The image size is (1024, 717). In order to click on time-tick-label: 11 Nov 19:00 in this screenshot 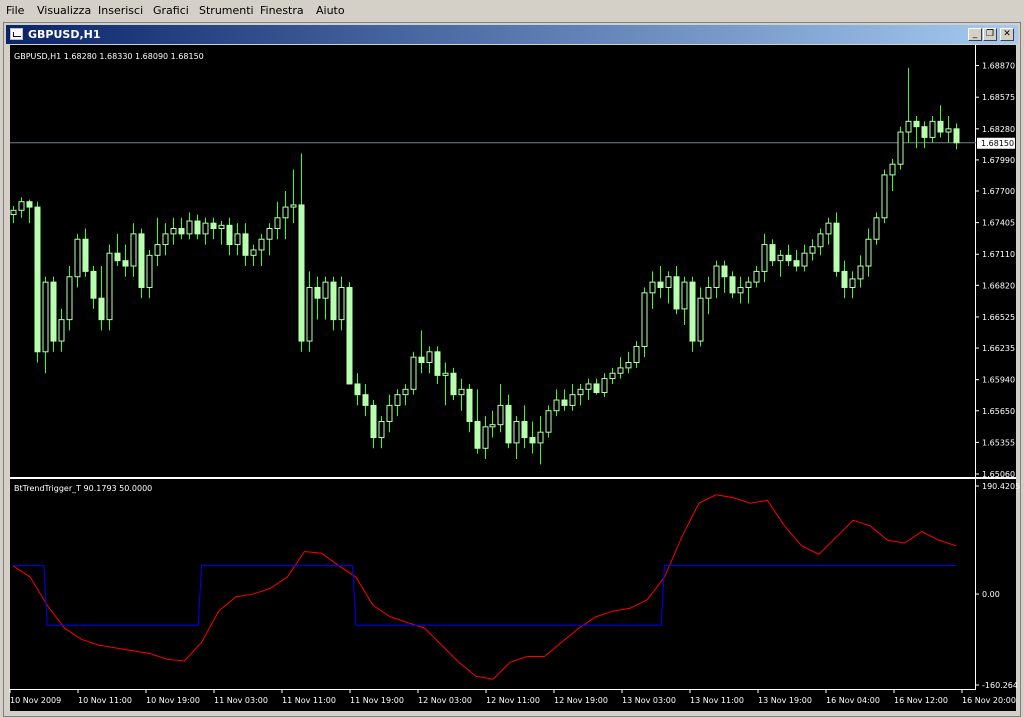, I will do `click(377, 700)`.